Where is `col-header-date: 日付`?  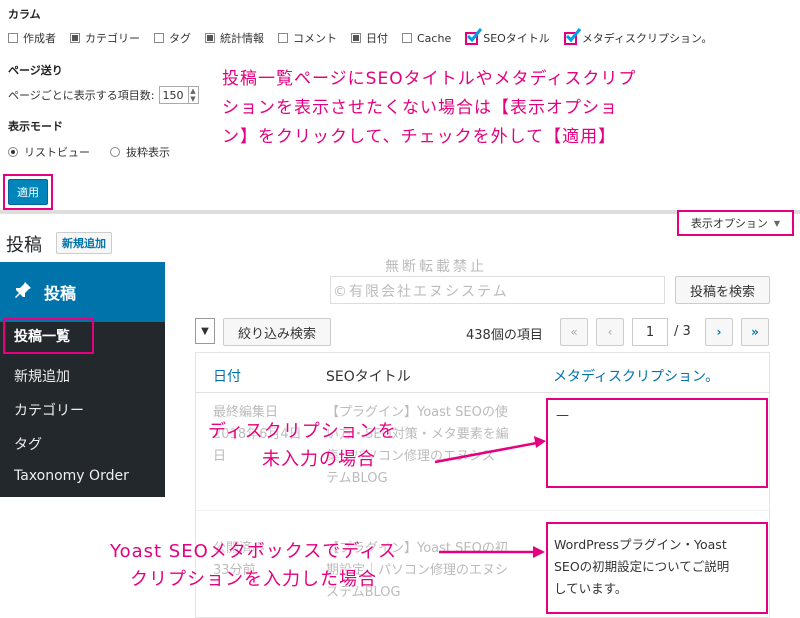
col-header-date: 日付 is located at coordinates (227, 376).